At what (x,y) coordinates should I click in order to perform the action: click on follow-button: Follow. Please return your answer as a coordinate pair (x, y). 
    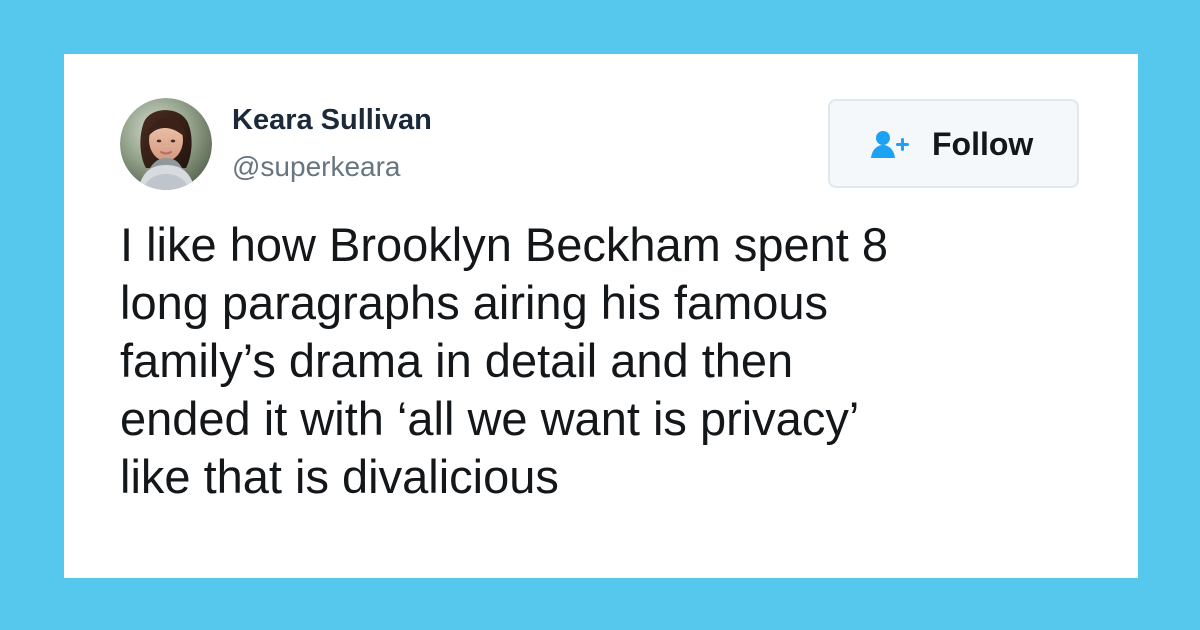
    Looking at the image, I should click on (953, 143).